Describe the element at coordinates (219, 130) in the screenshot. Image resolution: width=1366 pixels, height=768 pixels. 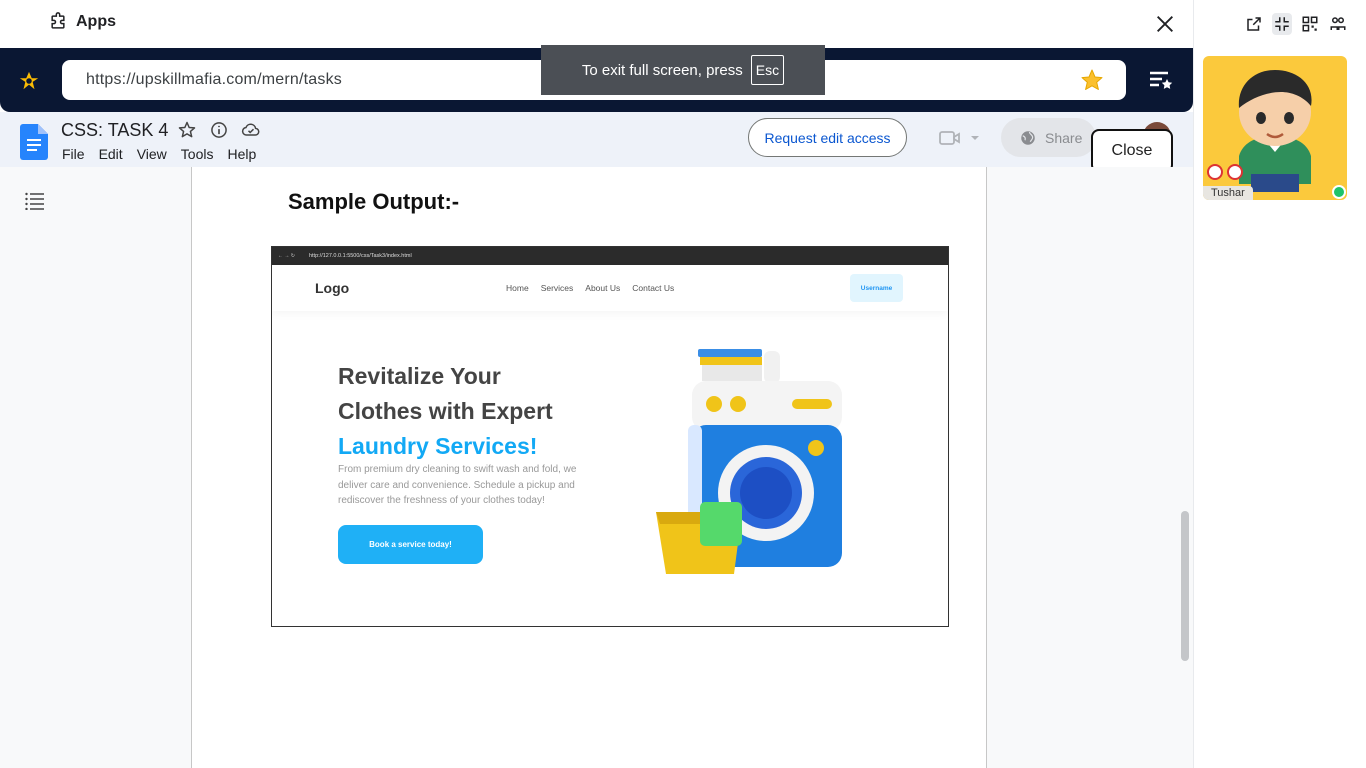
I see `info-icon` at that location.